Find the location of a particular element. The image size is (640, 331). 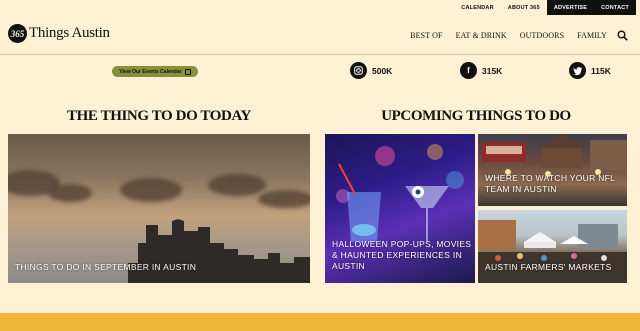

facebook-icon: f is located at coordinates (468, 70).